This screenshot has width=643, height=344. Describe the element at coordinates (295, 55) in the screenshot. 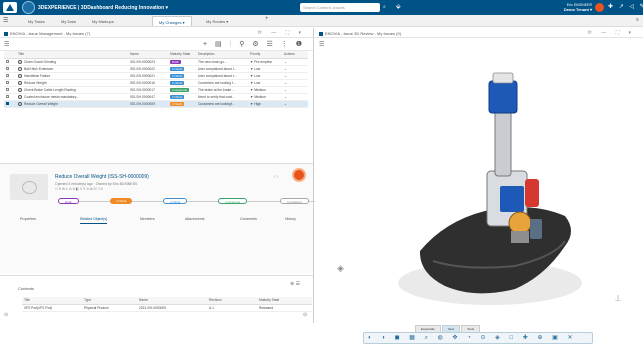

I see `column-header: Actions` at that location.